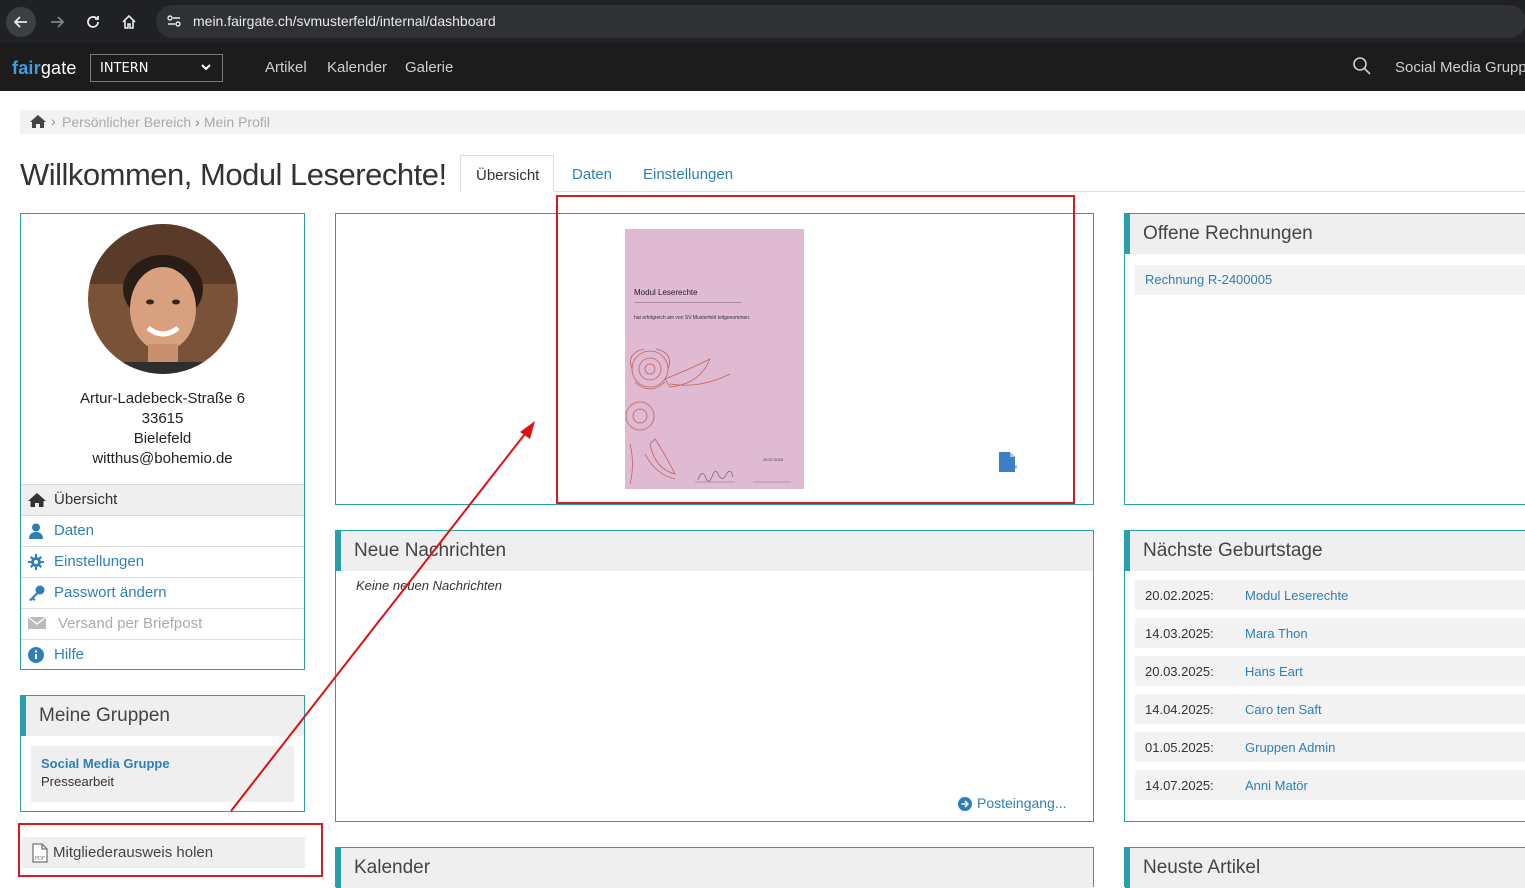 Image resolution: width=1525 pixels, height=888 pixels. I want to click on area-select-value: INTERN, so click(124, 68).